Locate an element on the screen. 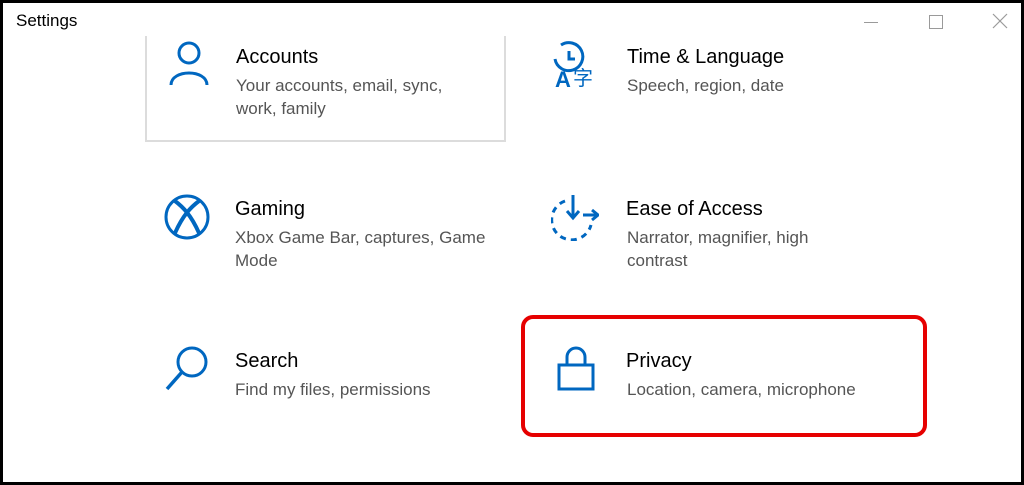 This screenshot has width=1024, height=485. tile-time-language: A 字 Time & Language Speech, region, date is located at coordinates (716, 91).